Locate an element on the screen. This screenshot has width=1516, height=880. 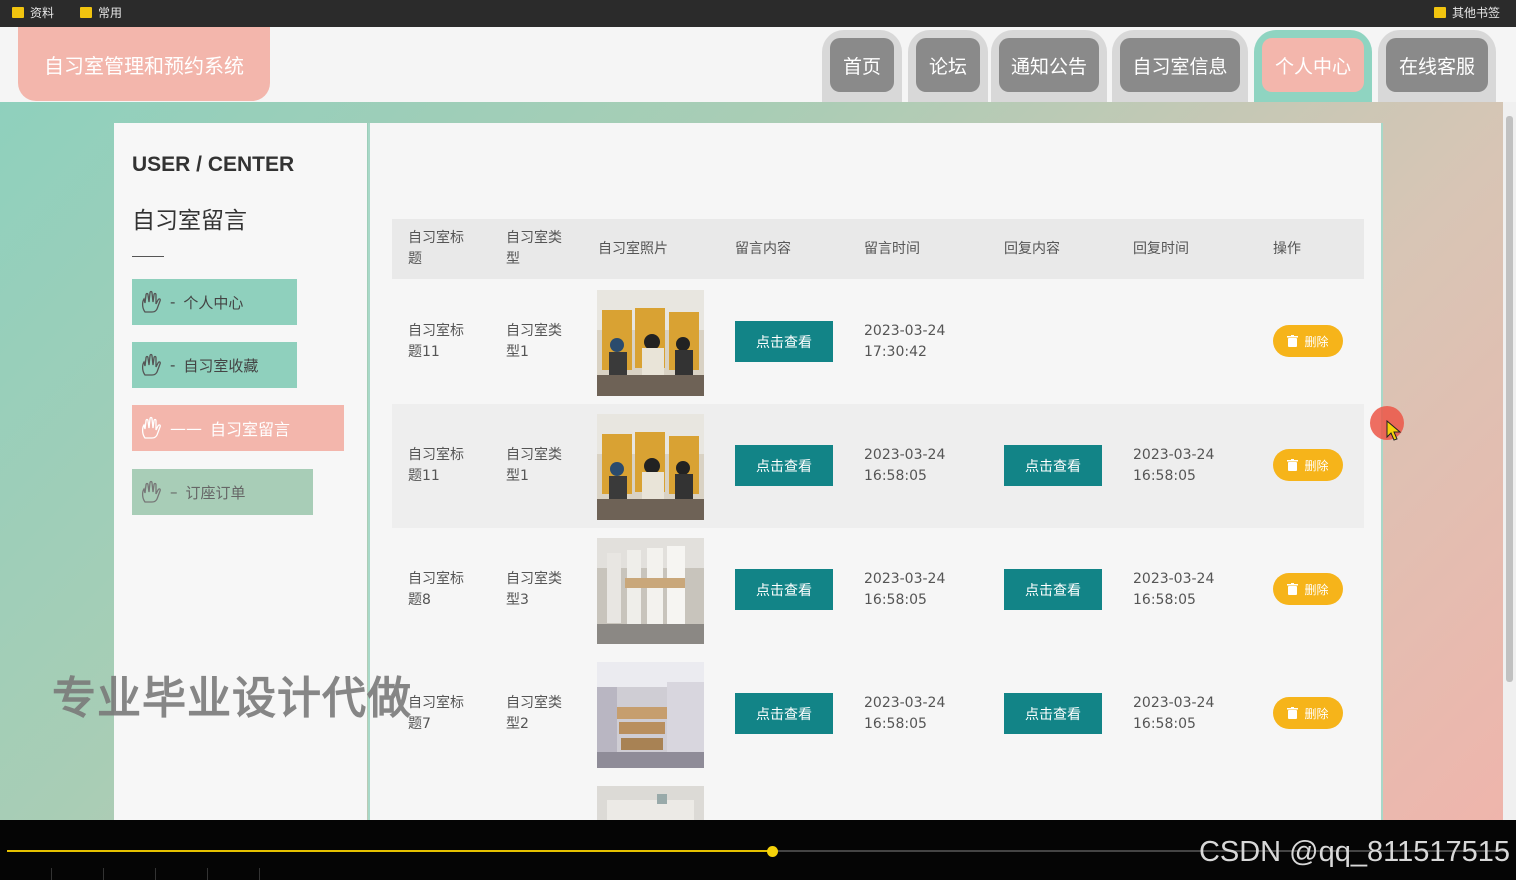
sidebar-item-room-favorites: - 自习室收藏 is located at coordinates (214, 365).